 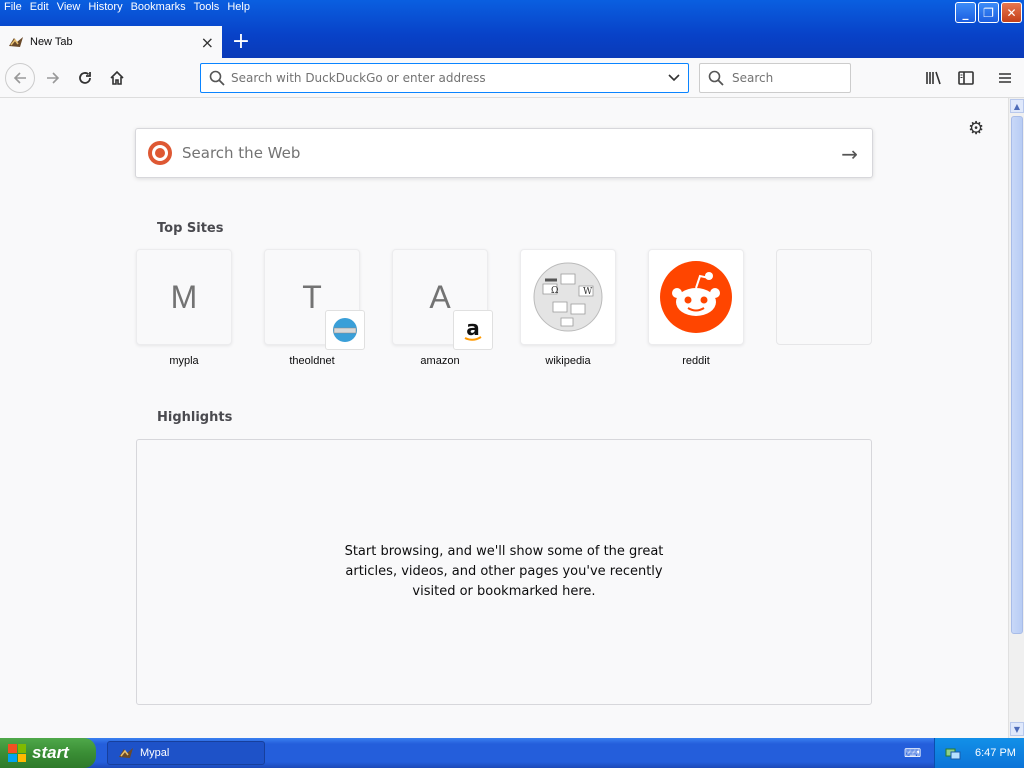 I want to click on home-icon, so click(x=117, y=77).